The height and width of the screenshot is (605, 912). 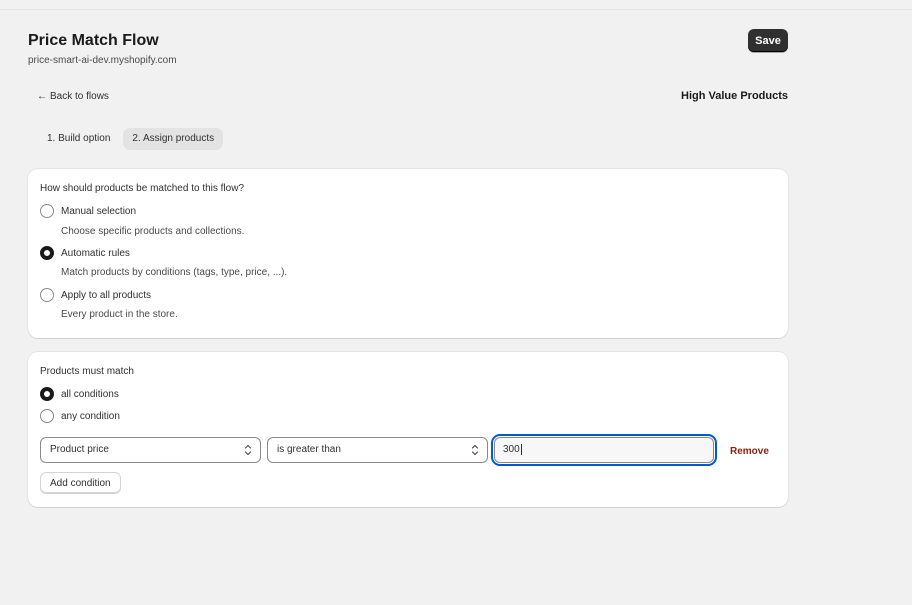 I want to click on radio-label: Automatic rules, so click(x=95, y=253).